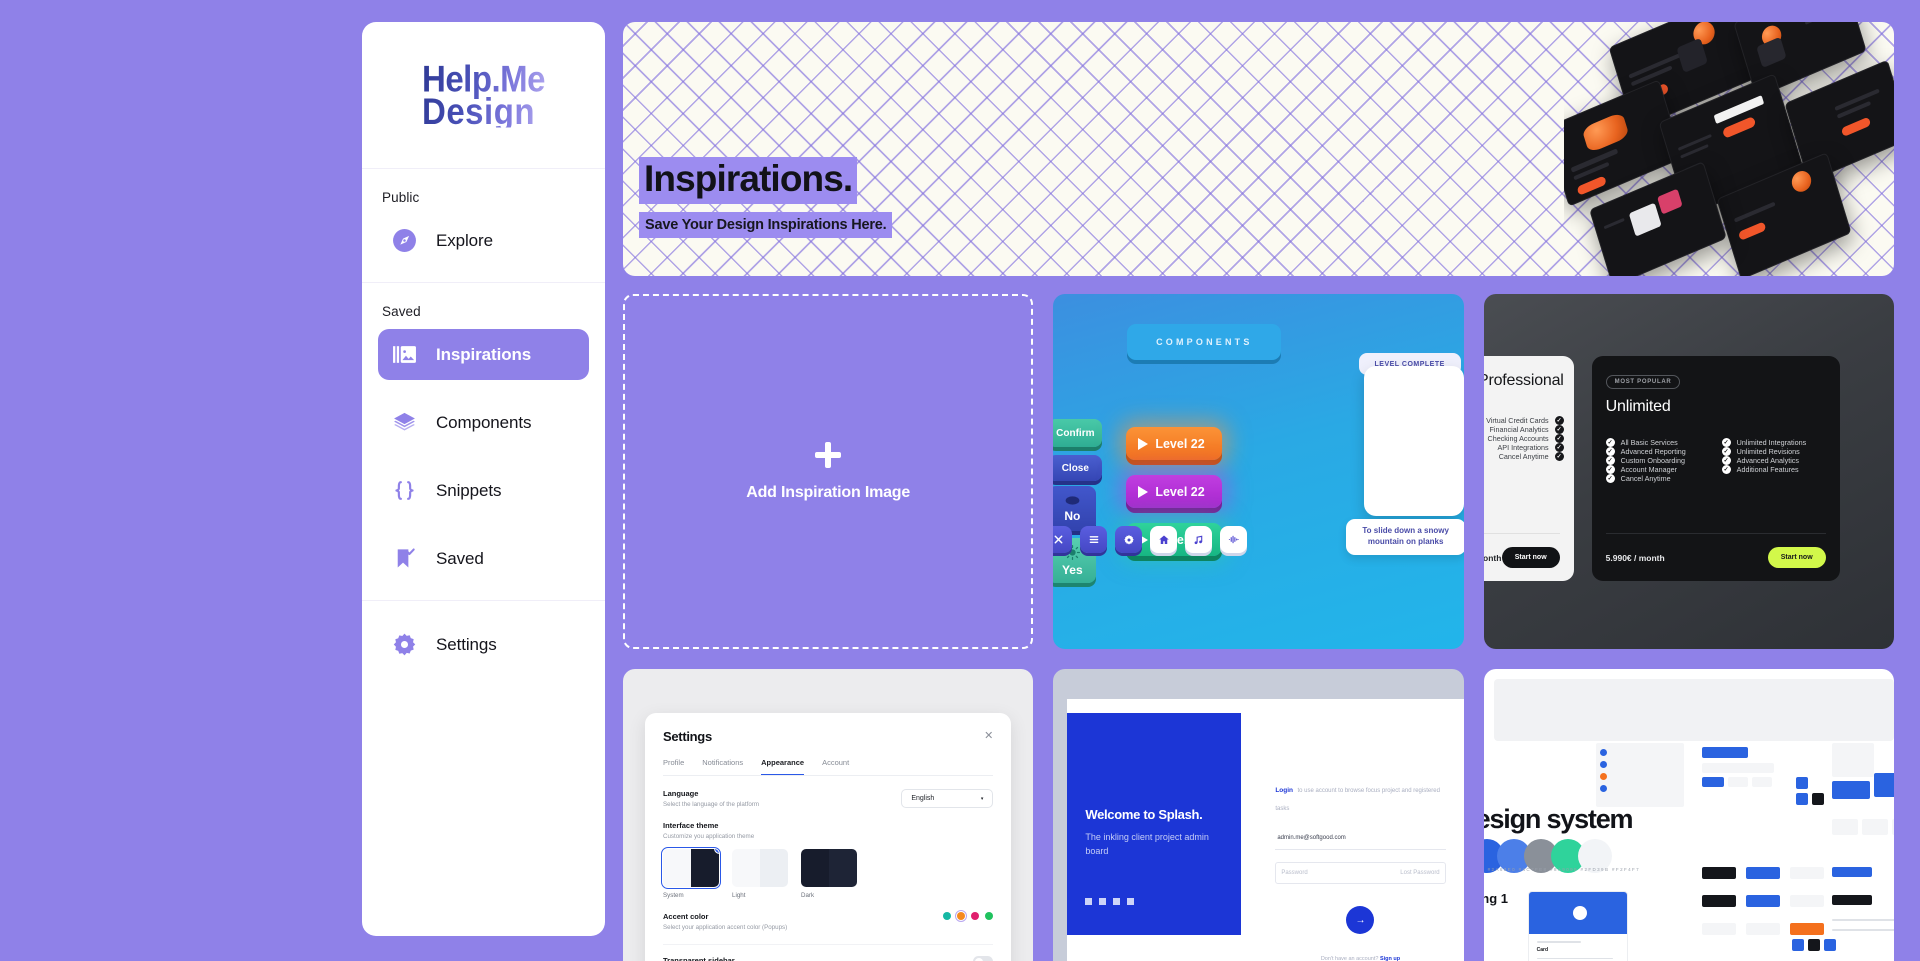 This screenshot has width=1920, height=961. Describe the element at coordinates (1729, 149) in the screenshot. I see `hero-artwork` at that location.